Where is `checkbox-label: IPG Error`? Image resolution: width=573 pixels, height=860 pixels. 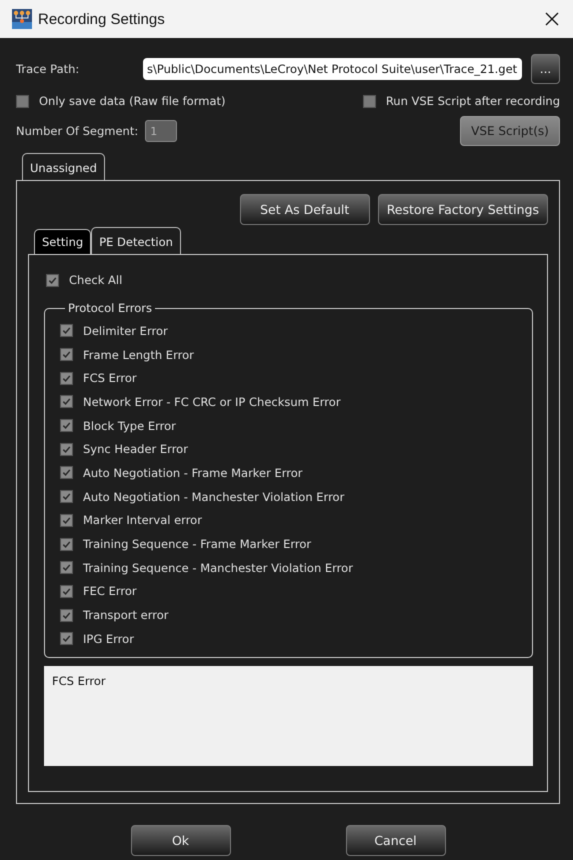
checkbox-label: IPG Error is located at coordinates (108, 639).